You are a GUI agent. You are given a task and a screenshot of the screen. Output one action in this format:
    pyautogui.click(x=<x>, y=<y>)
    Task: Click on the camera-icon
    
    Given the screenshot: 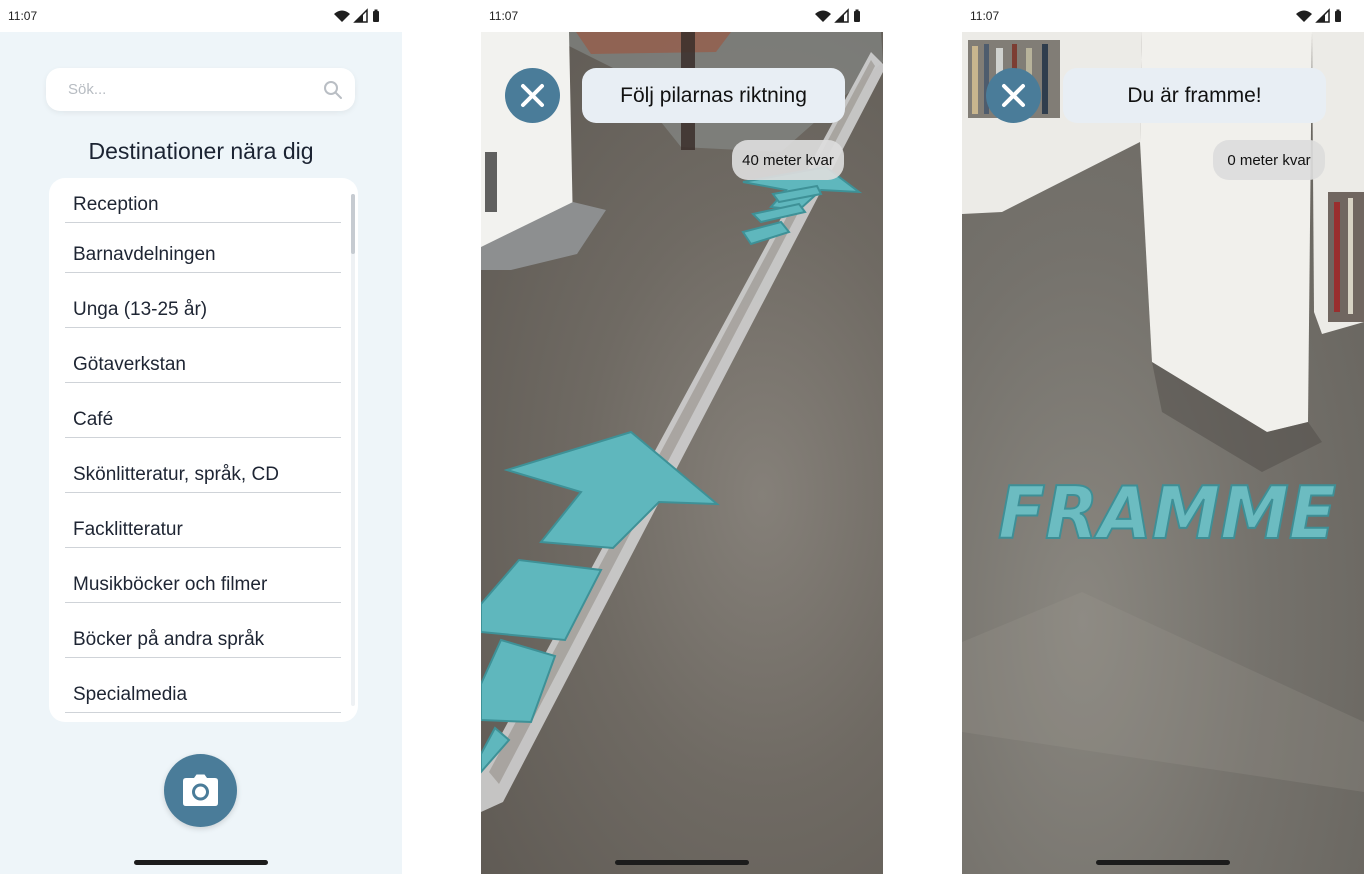 What is the action you would take?
    pyautogui.click(x=200, y=790)
    